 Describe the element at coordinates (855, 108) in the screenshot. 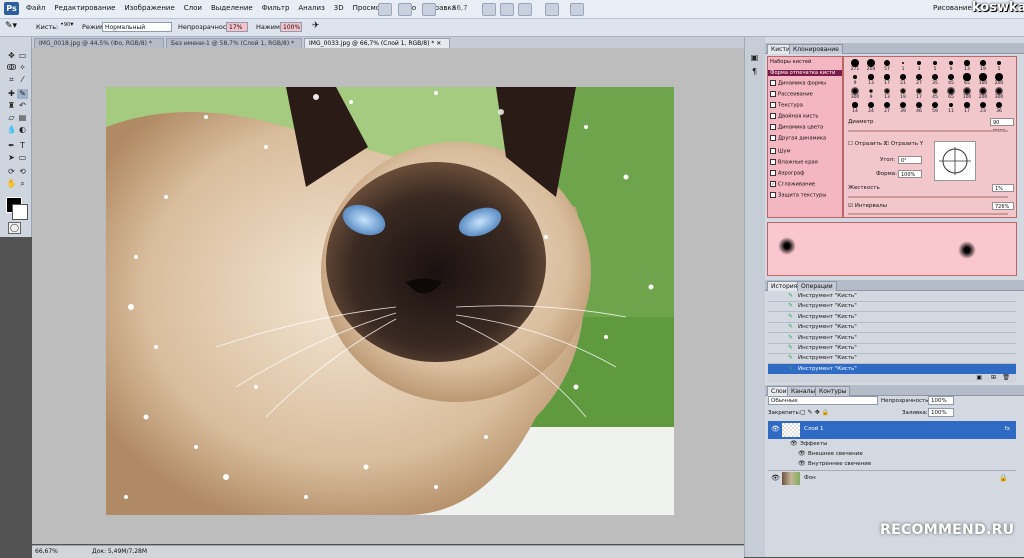

I see `brush-tip-cell: 14` at that location.